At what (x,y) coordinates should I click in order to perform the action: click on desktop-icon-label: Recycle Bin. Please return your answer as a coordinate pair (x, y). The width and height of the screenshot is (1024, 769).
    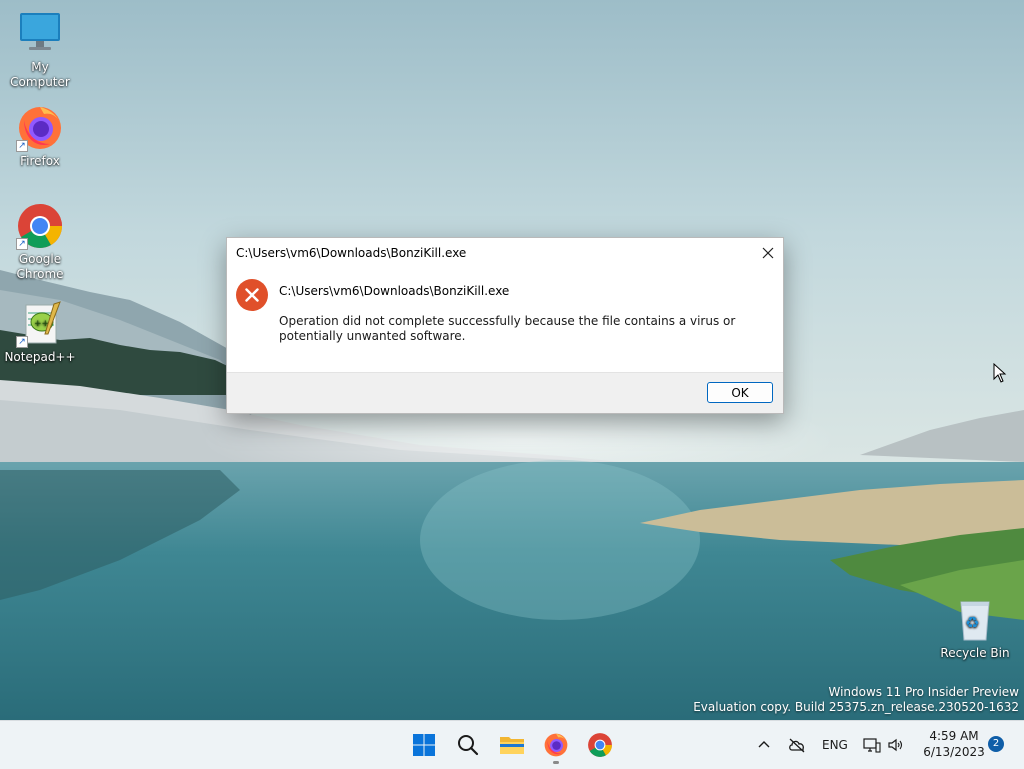
    Looking at the image, I should click on (975, 653).